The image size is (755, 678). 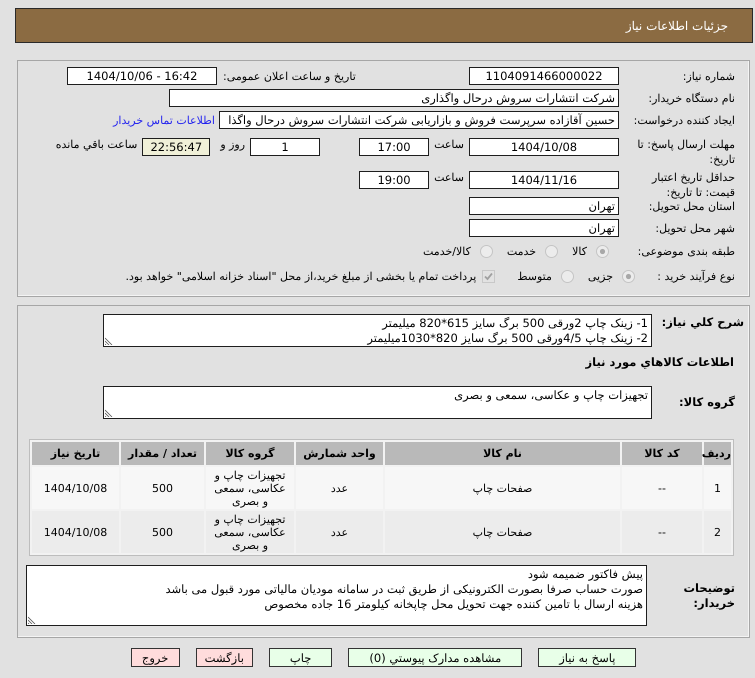 I want to click on field-label: حداقل تاریخ اعتبار قیمت: تا تاریخ:, so click(x=692, y=185).